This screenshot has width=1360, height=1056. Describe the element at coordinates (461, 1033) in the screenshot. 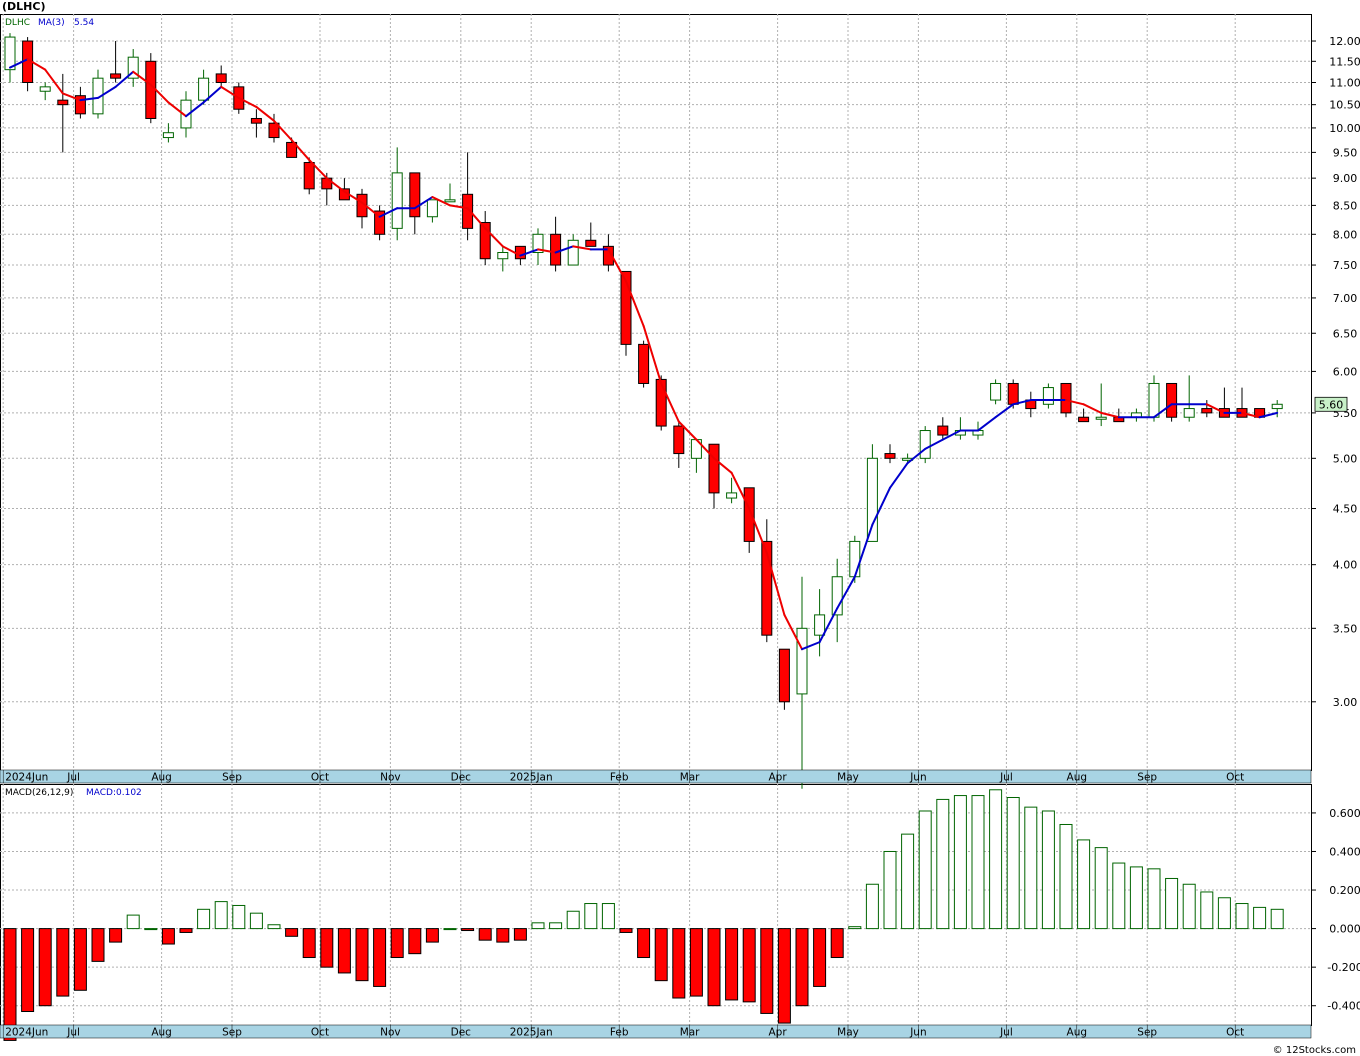

I see `month-label: Dec` at that location.